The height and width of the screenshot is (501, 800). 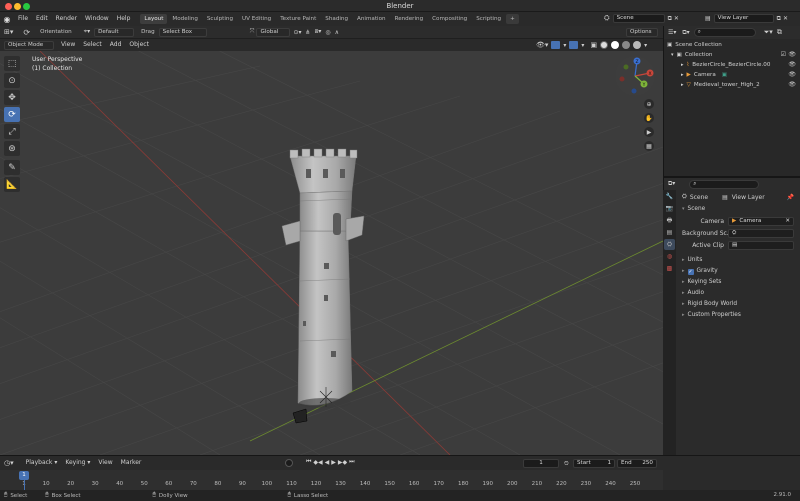 I want to click on rigid-body-world-panel: ▸ Rigid Body World, so click(x=732, y=304).